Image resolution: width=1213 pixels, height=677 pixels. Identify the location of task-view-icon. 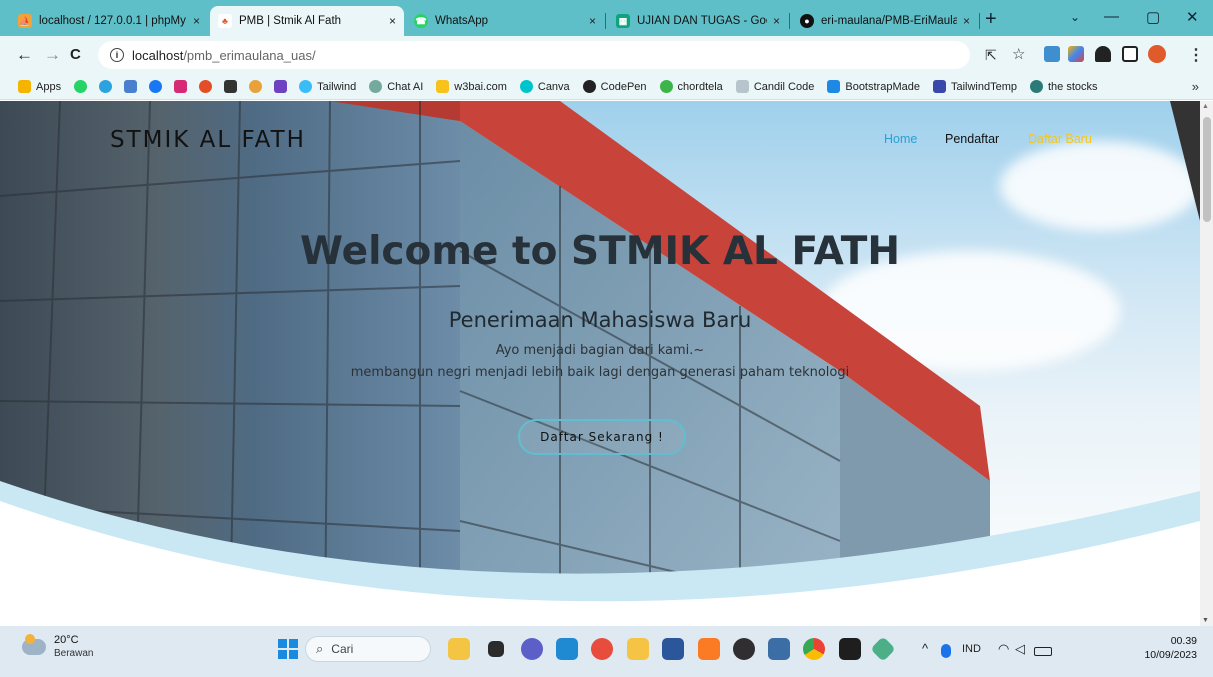
(496, 649).